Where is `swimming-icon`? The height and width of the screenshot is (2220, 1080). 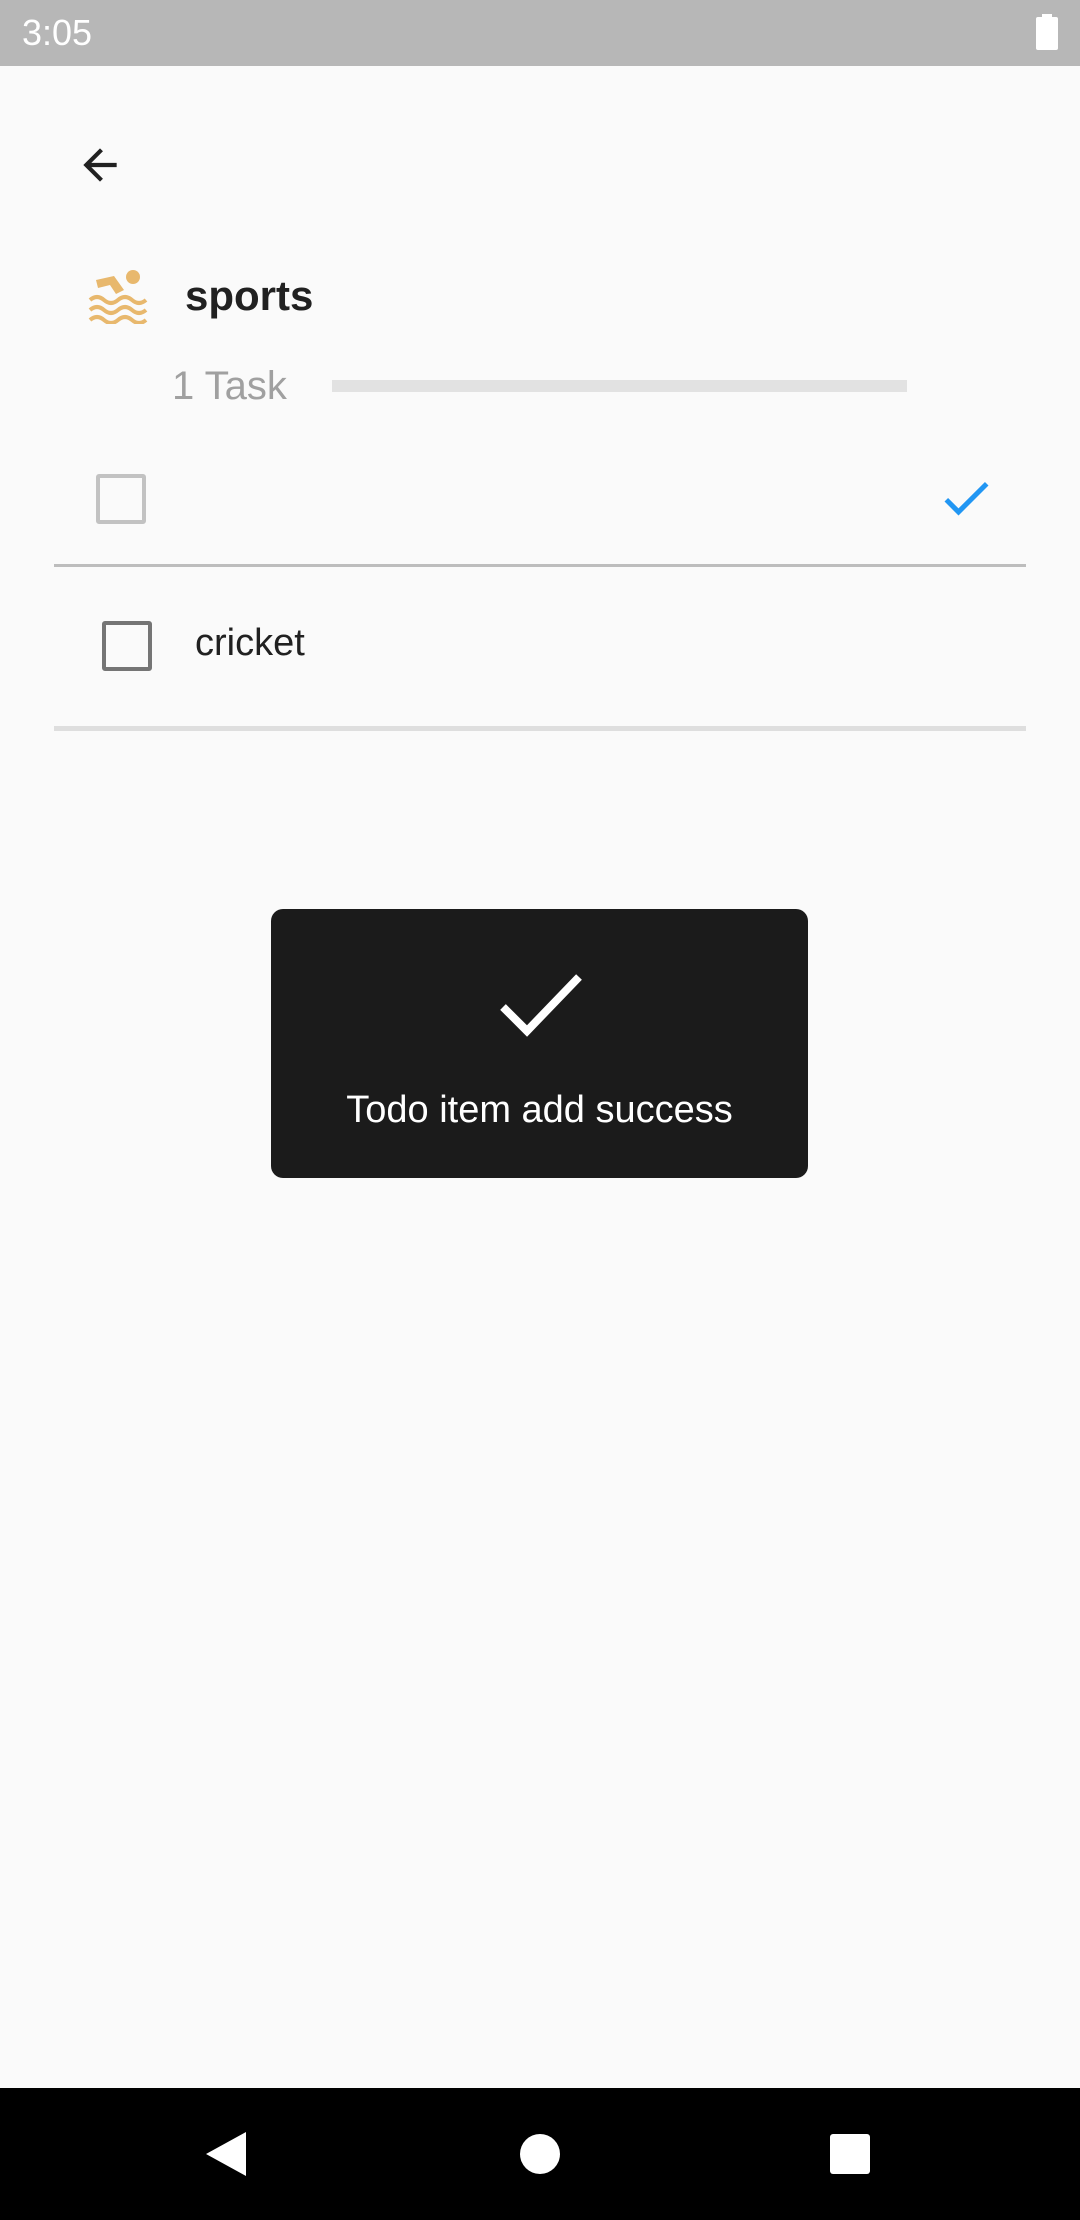
swimming-icon is located at coordinates (118, 297).